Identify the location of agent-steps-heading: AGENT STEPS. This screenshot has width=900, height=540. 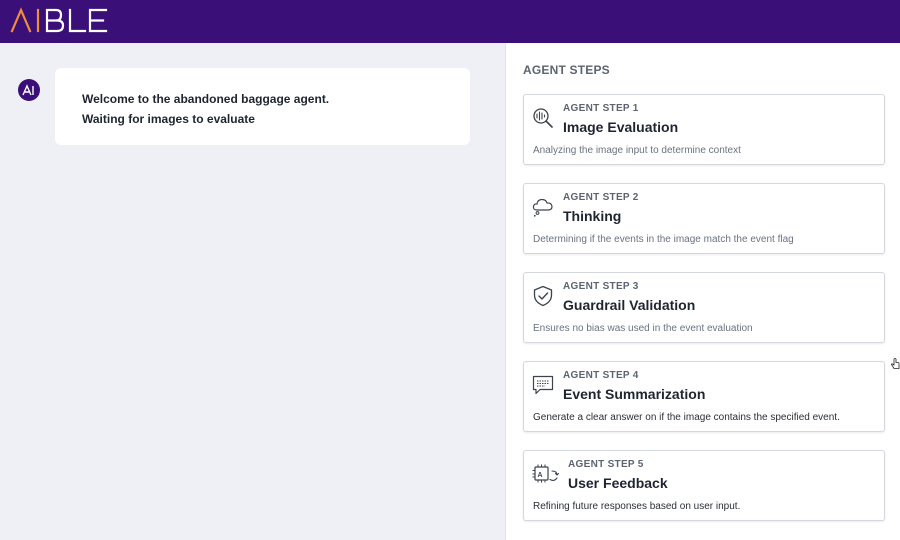
(566, 70).